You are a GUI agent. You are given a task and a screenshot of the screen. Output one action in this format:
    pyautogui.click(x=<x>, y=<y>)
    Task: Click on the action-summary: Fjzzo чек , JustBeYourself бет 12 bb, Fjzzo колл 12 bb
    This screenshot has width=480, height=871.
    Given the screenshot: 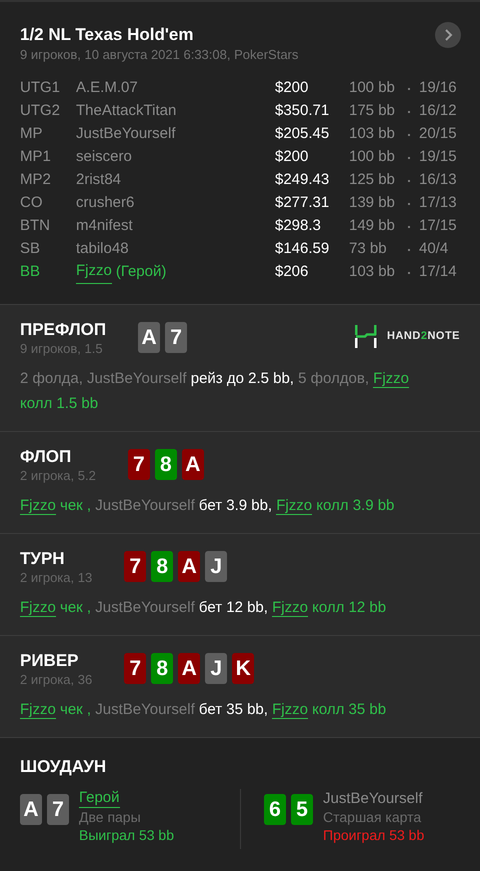 What is the action you would take?
    pyautogui.click(x=204, y=608)
    